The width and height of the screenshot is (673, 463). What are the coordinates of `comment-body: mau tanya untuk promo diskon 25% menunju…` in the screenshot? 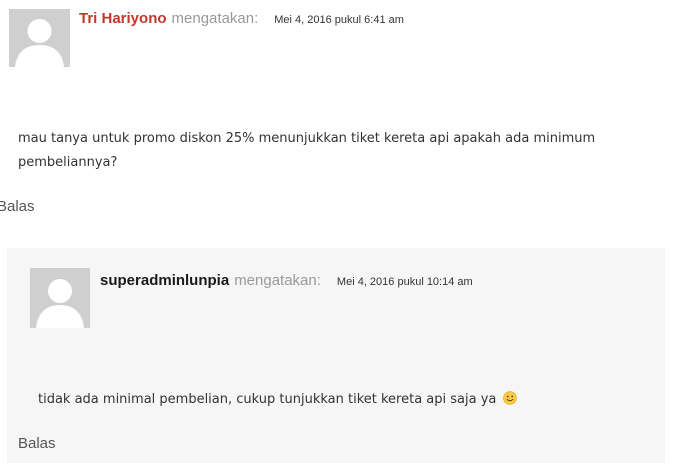 It's located at (307, 150).